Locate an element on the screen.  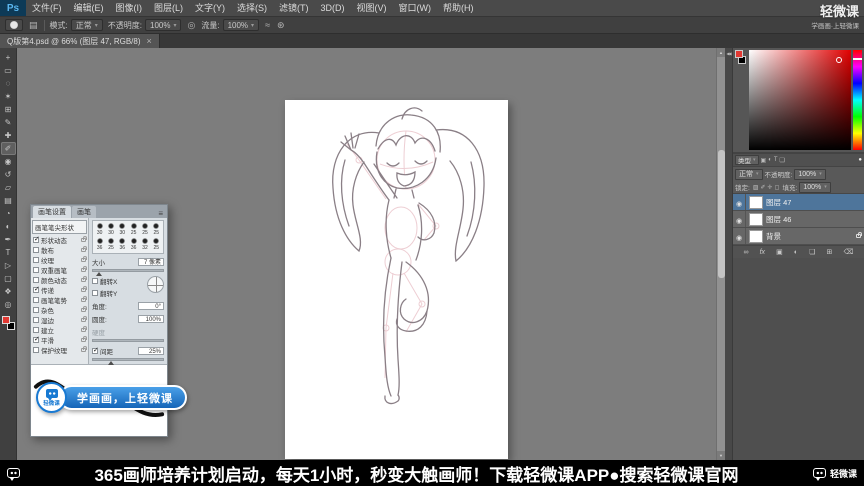
spacing-value: 25% is located at coordinates (151, 351).